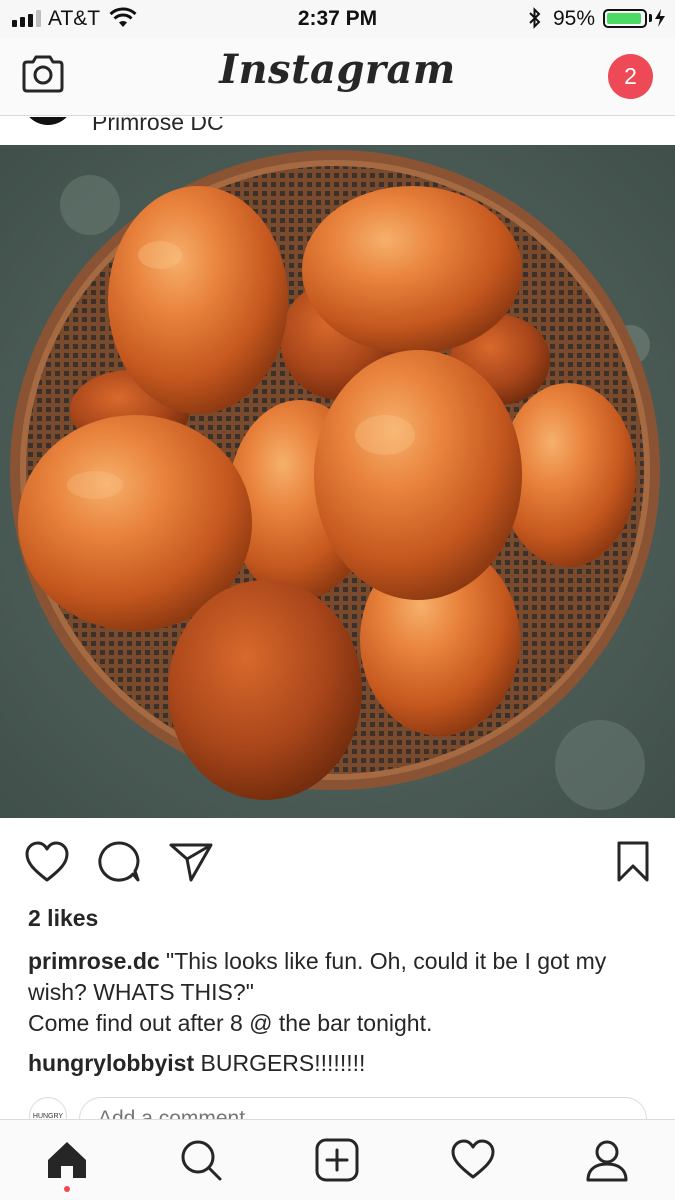  Describe the element at coordinates (363, 1108) in the screenshot. I see `add-comment-input` at that location.